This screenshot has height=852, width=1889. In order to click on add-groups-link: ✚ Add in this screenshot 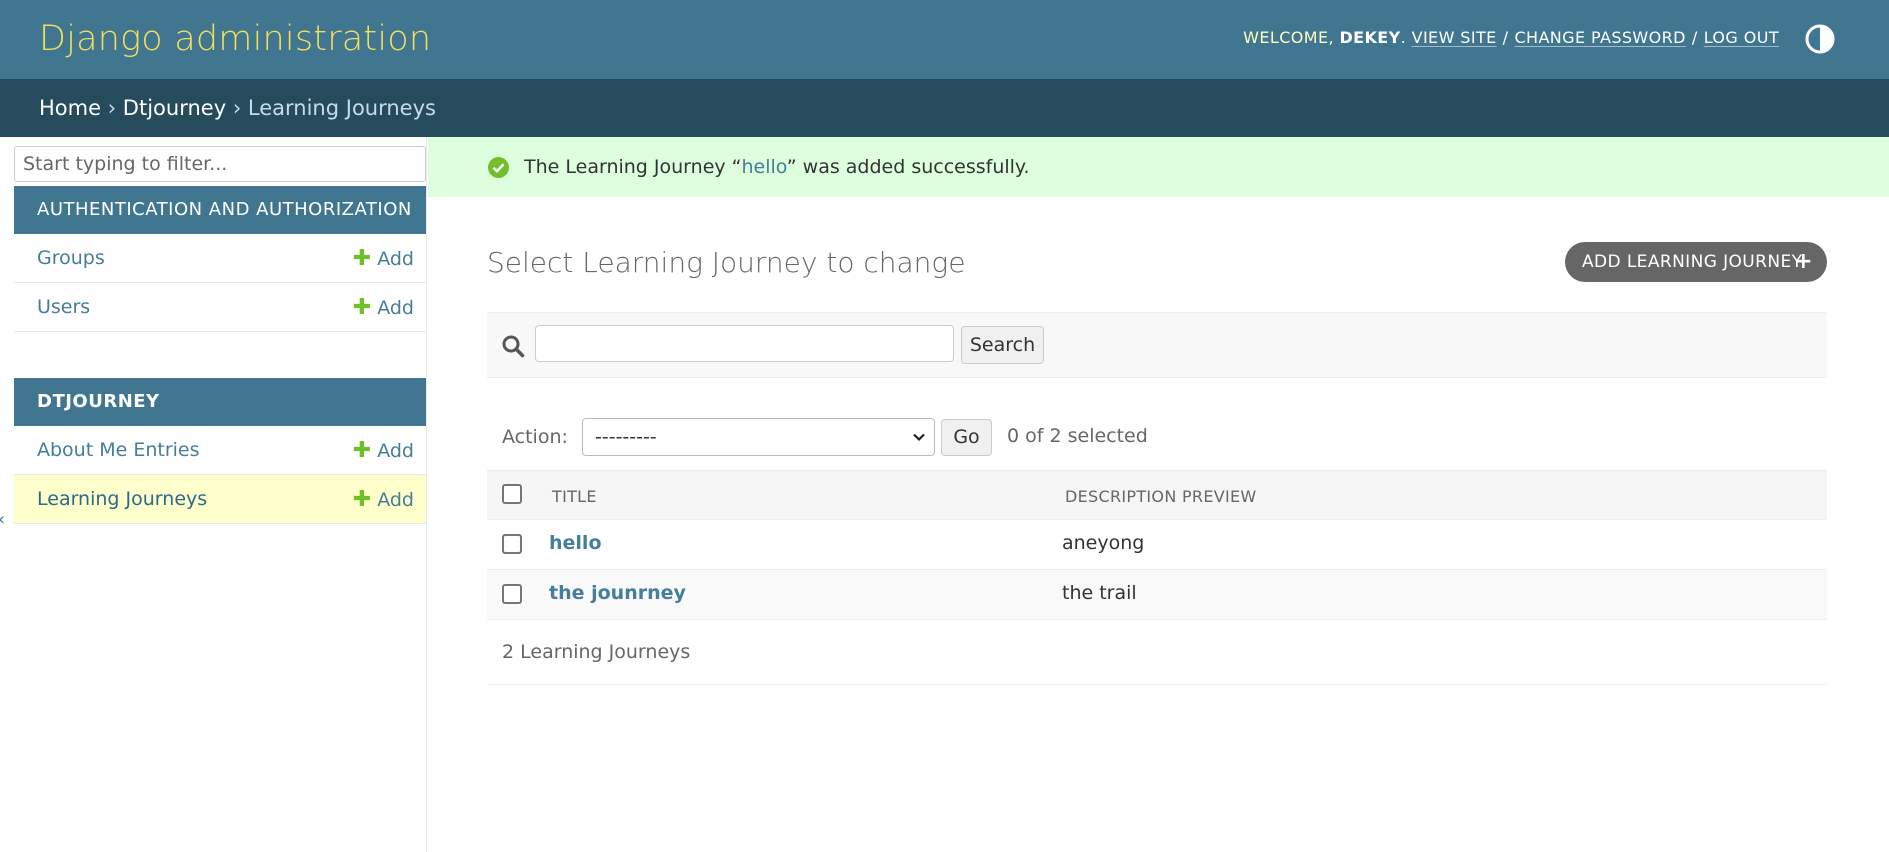, I will do `click(383, 259)`.